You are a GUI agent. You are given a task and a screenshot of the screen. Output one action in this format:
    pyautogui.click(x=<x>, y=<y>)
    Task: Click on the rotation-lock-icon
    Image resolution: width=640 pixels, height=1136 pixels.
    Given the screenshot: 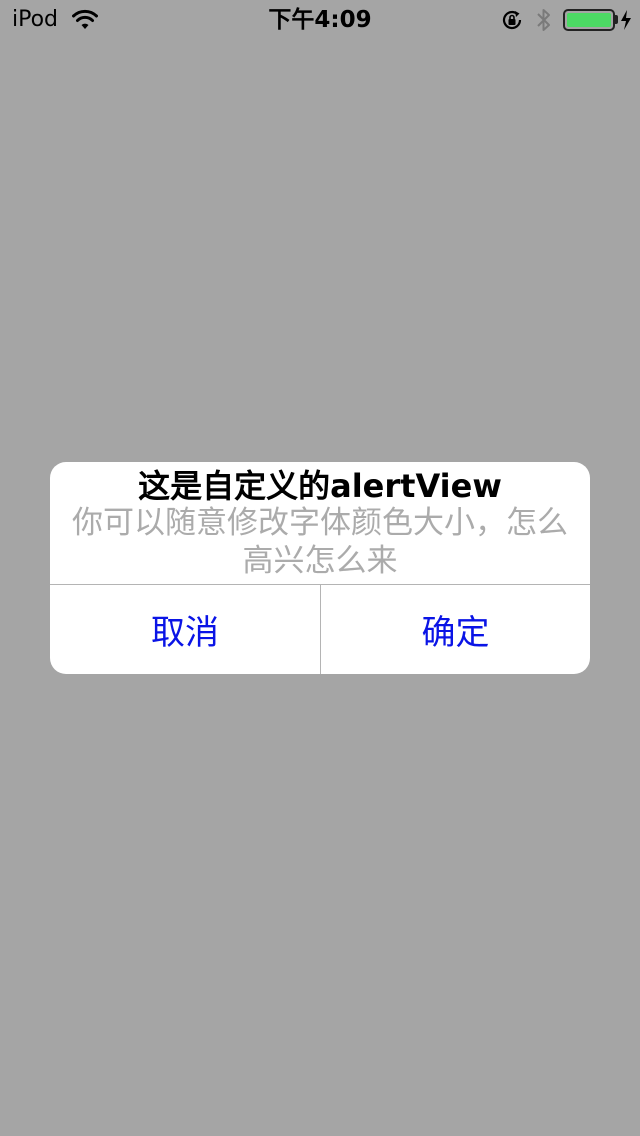 What is the action you would take?
    pyautogui.click(x=512, y=20)
    